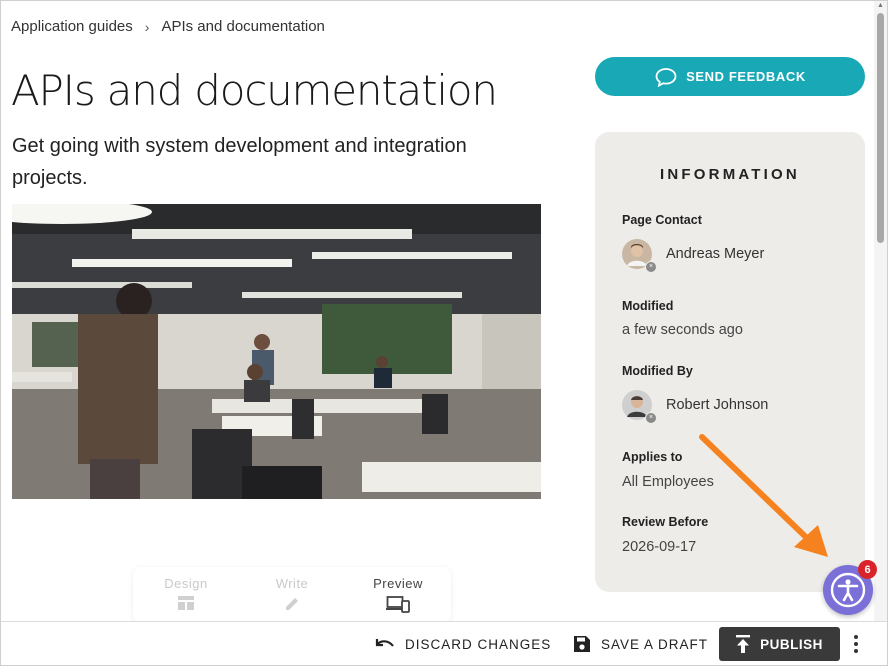  I want to click on pencil-icon, so click(292, 604).